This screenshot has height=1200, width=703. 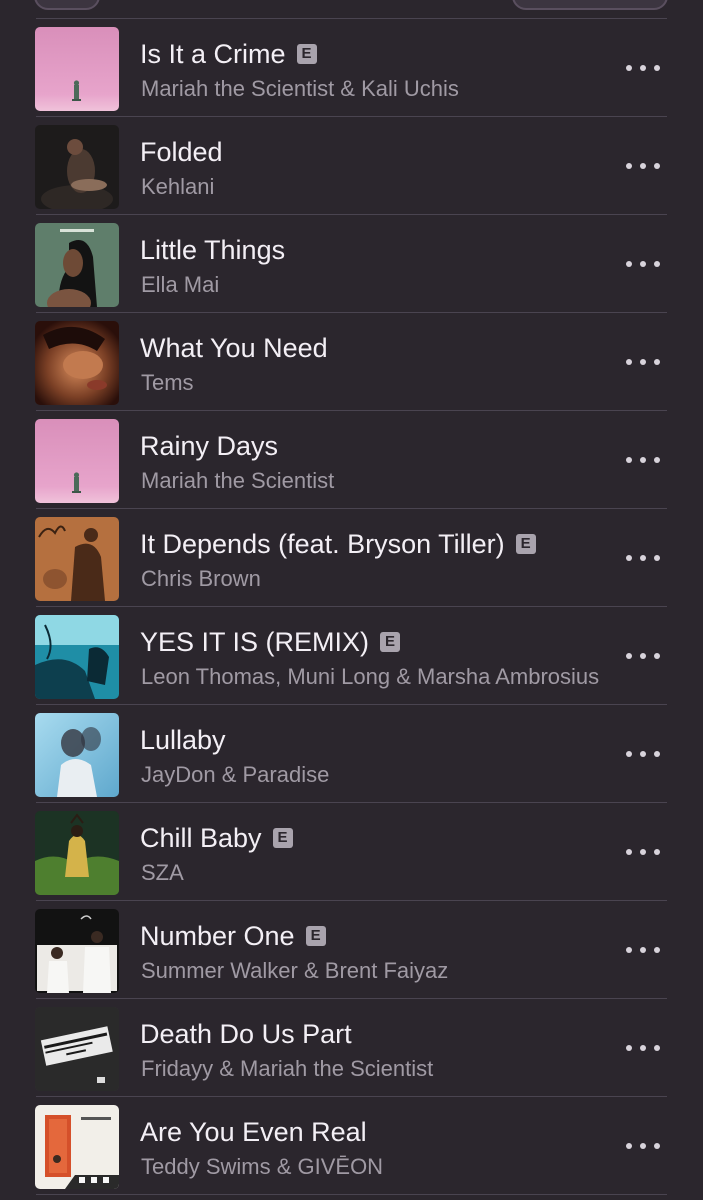 What do you see at coordinates (322, 544) in the screenshot?
I see `track-title: It Depends (feat. Bryson Tiller)` at bounding box center [322, 544].